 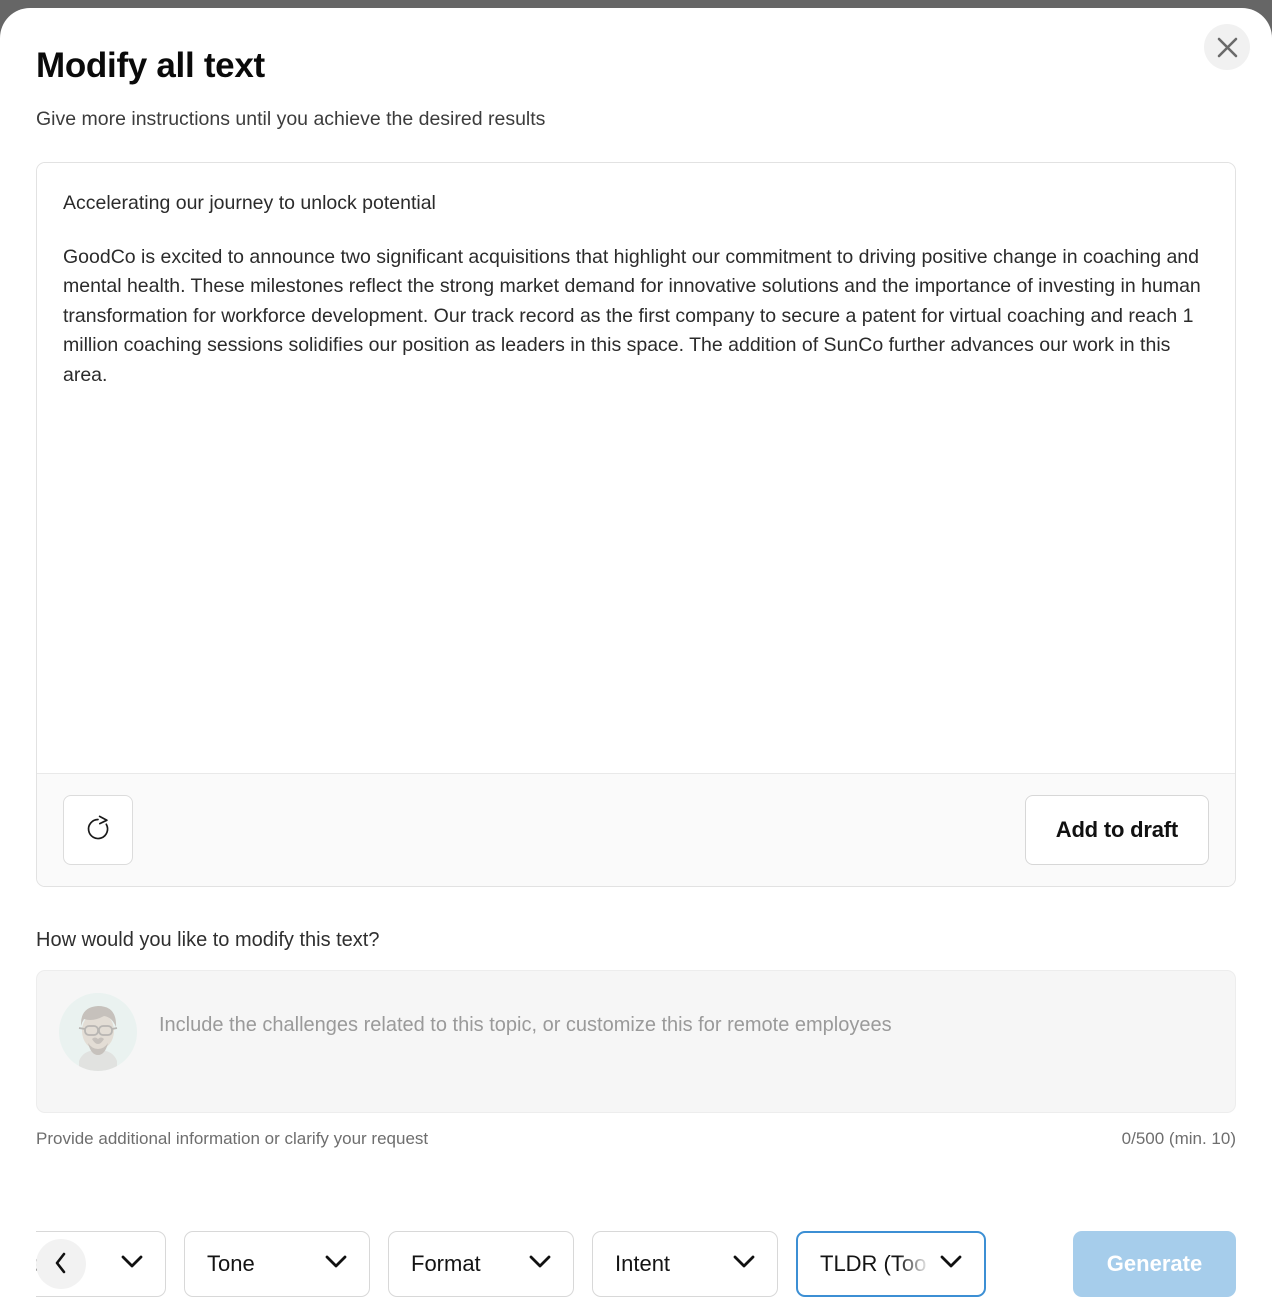 What do you see at coordinates (208, 940) in the screenshot?
I see `prompt-question: How would you like to modify this text?` at bounding box center [208, 940].